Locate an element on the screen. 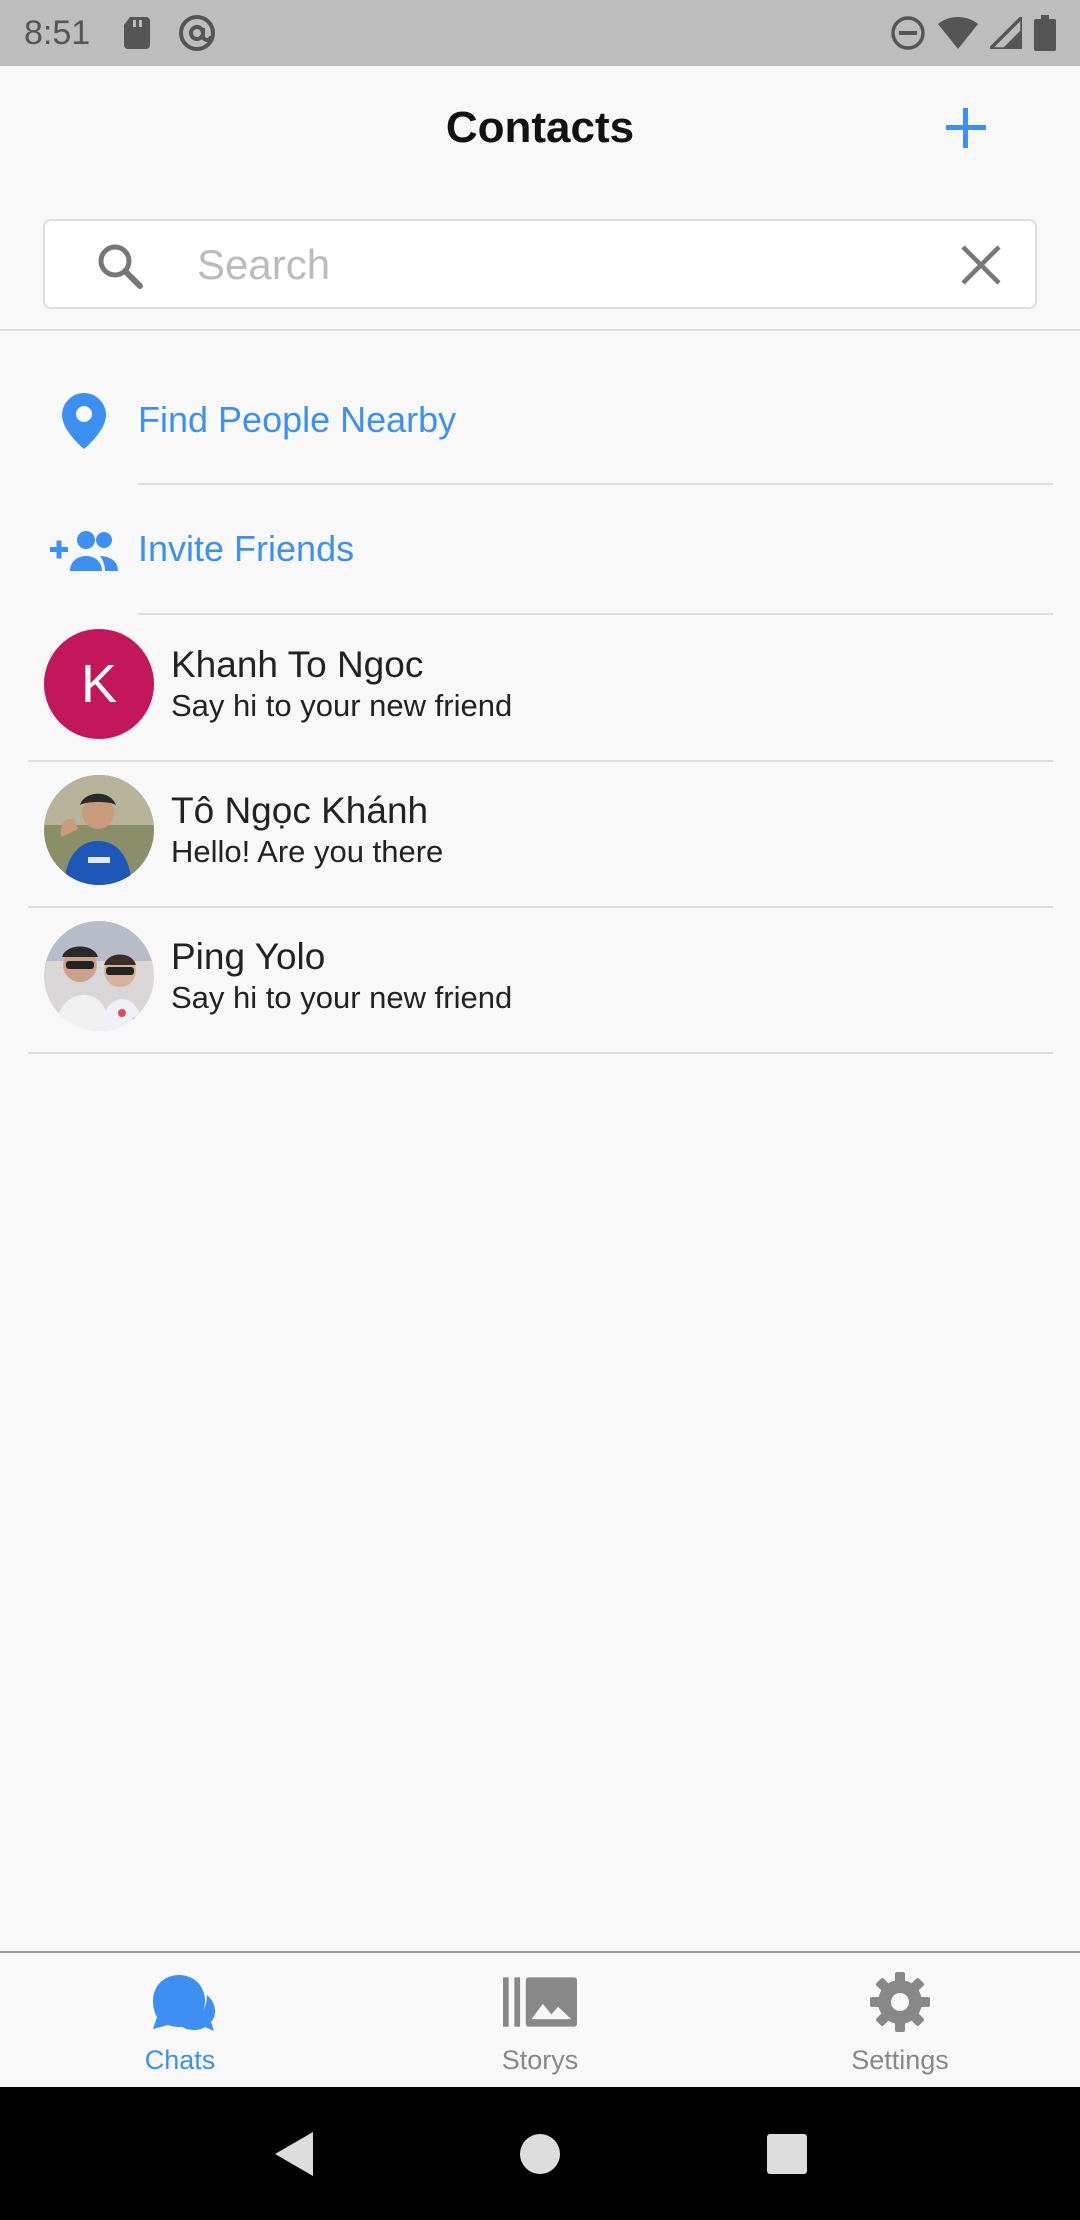 This screenshot has width=1080, height=2220. dnd-icon is located at coordinates (908, 33).